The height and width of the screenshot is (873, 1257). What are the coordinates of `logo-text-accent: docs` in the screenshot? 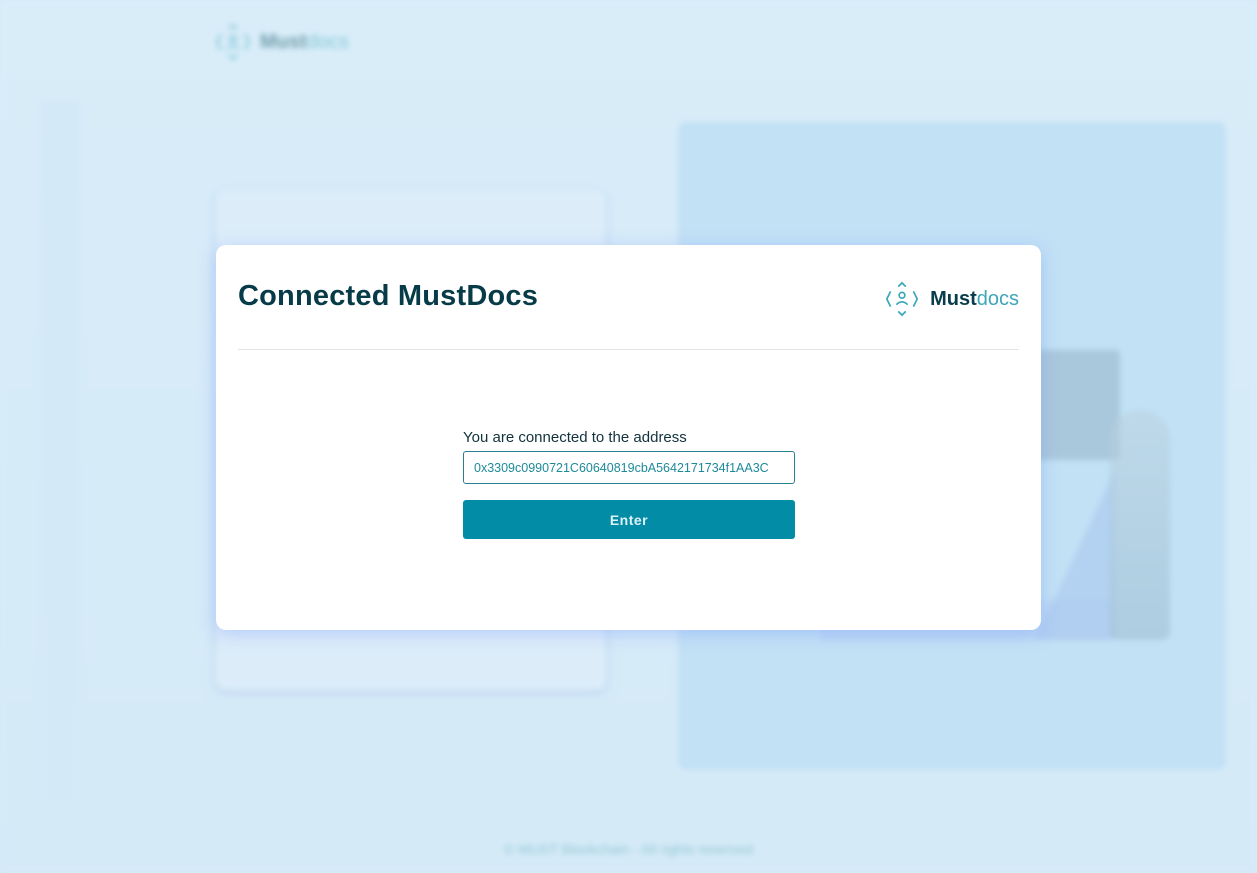 It's located at (997, 298).